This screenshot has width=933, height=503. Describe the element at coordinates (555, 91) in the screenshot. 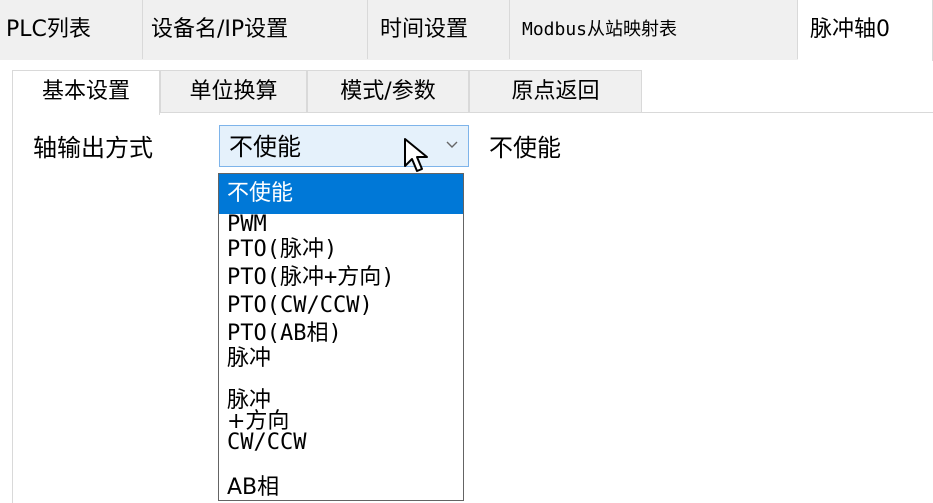

I see `tab-origin-return: 原点返回` at that location.